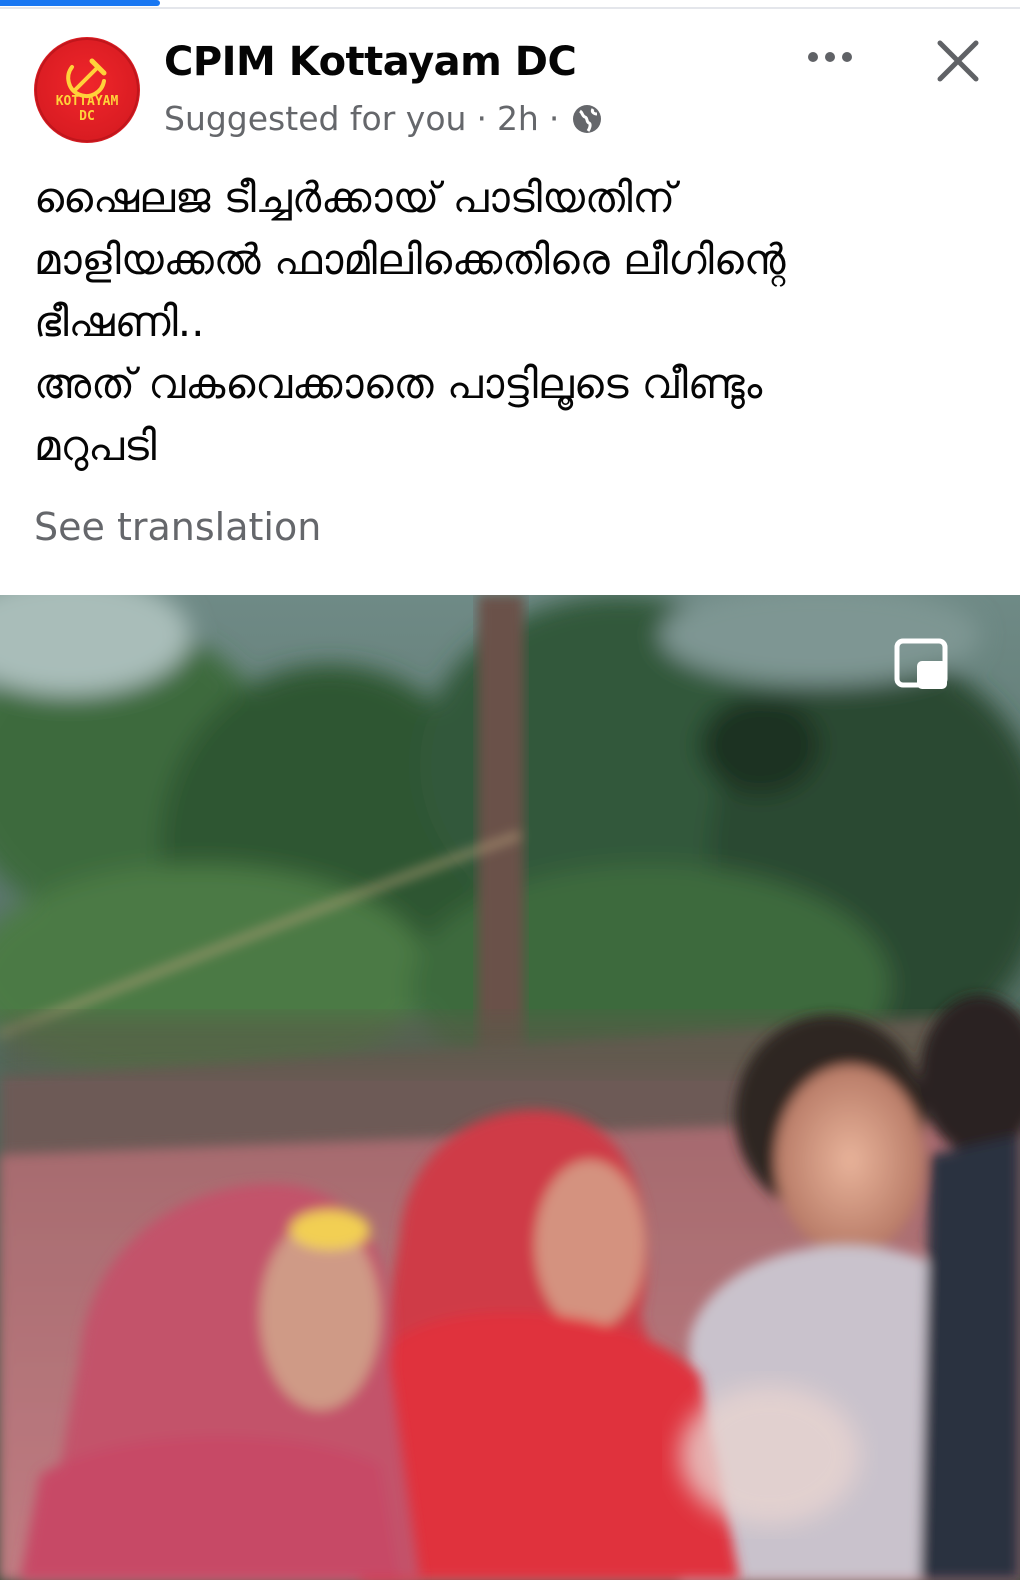 This screenshot has height=1580, width=1020. What do you see at coordinates (119, 321) in the screenshot?
I see `caption-line: ഭീഷണി..` at bounding box center [119, 321].